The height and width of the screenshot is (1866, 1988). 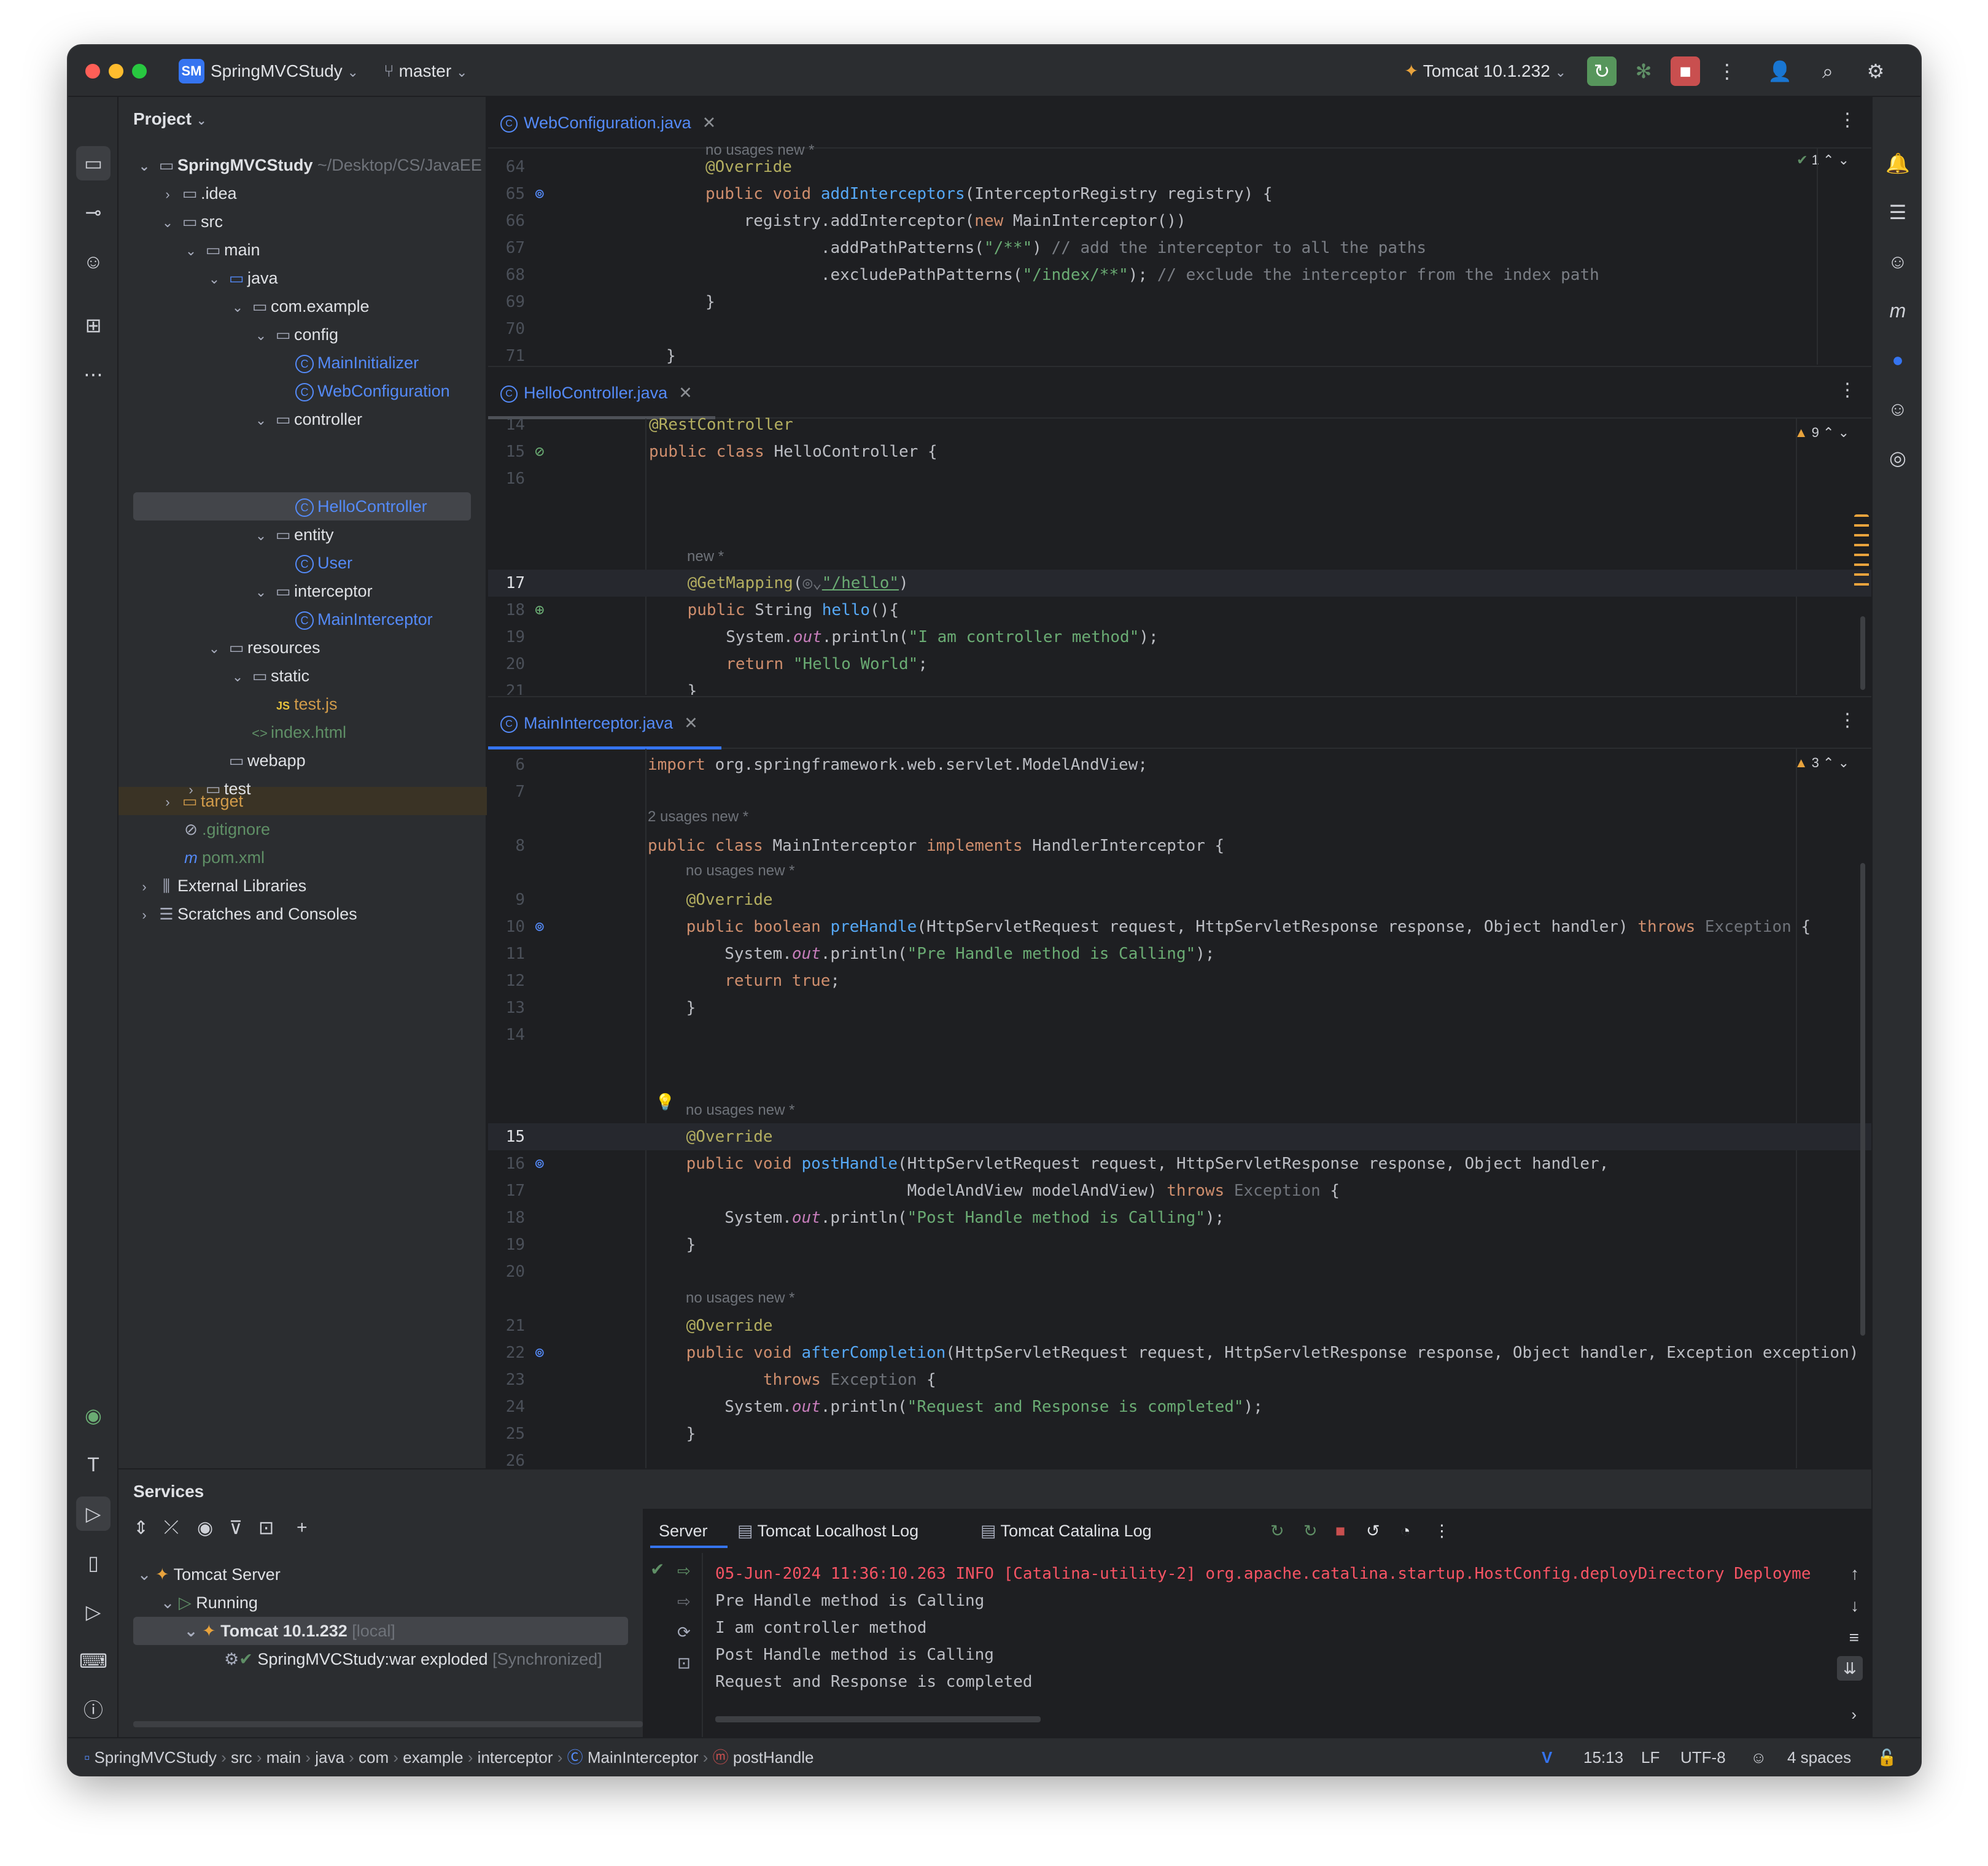 I want to click on undeploy-icon: ⇨, so click(x=684, y=1601).